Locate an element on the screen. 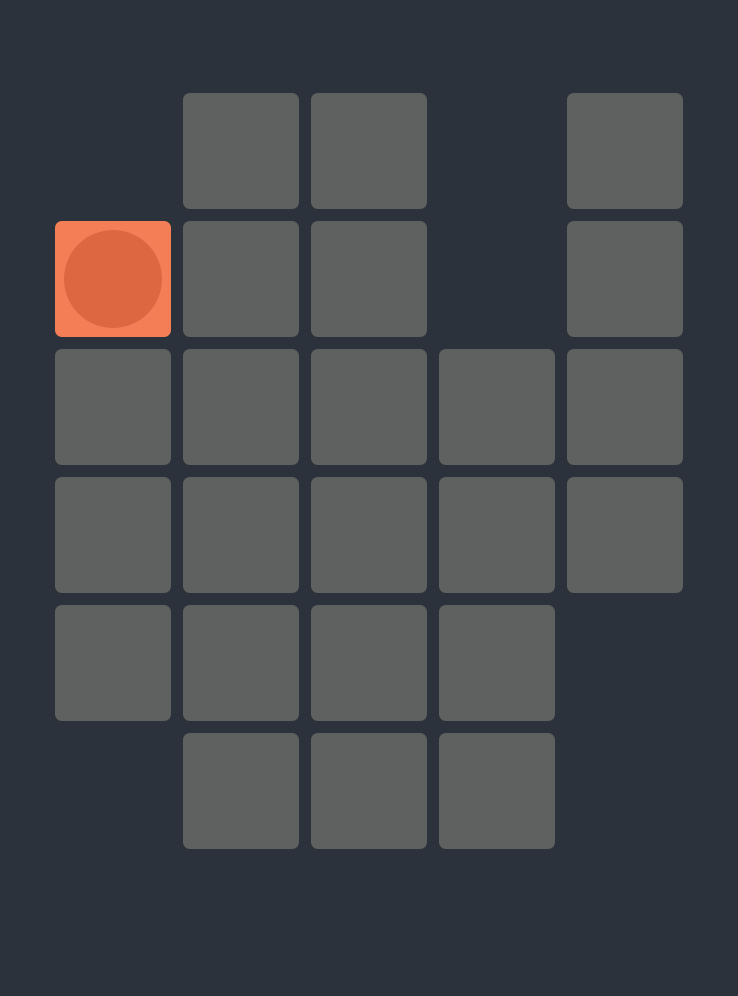 This screenshot has height=996, width=738. active-tile is located at coordinates (113, 279).